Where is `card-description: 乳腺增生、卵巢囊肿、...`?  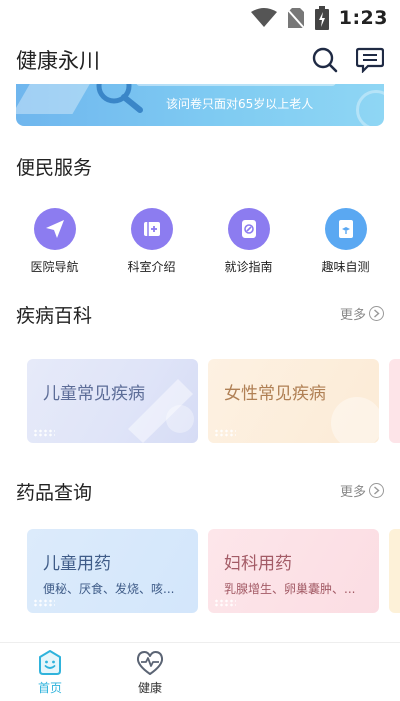 card-description: 乳腺增生、卵巢囊肿、... is located at coordinates (290, 589).